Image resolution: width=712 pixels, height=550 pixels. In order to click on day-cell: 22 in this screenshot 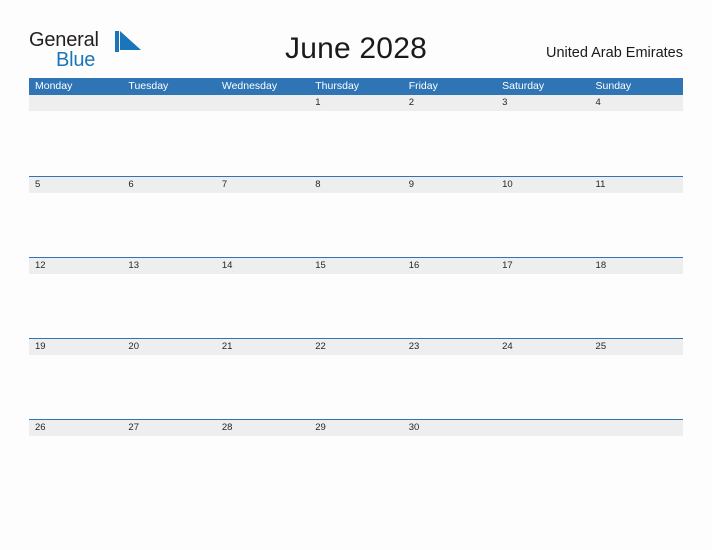, I will do `click(355, 347)`.